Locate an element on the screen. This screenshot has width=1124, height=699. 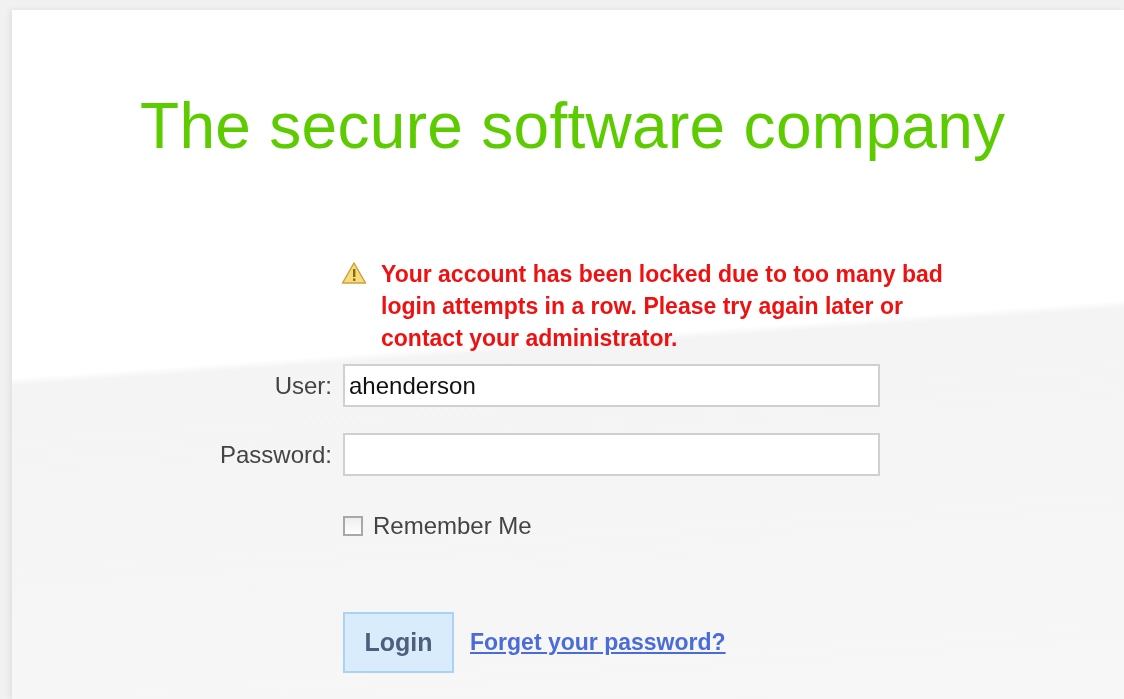
error-message: Your account has been locked due to too many bad login attempts in a row. Please try again later or contact your administrator. is located at coordinates (662, 306).